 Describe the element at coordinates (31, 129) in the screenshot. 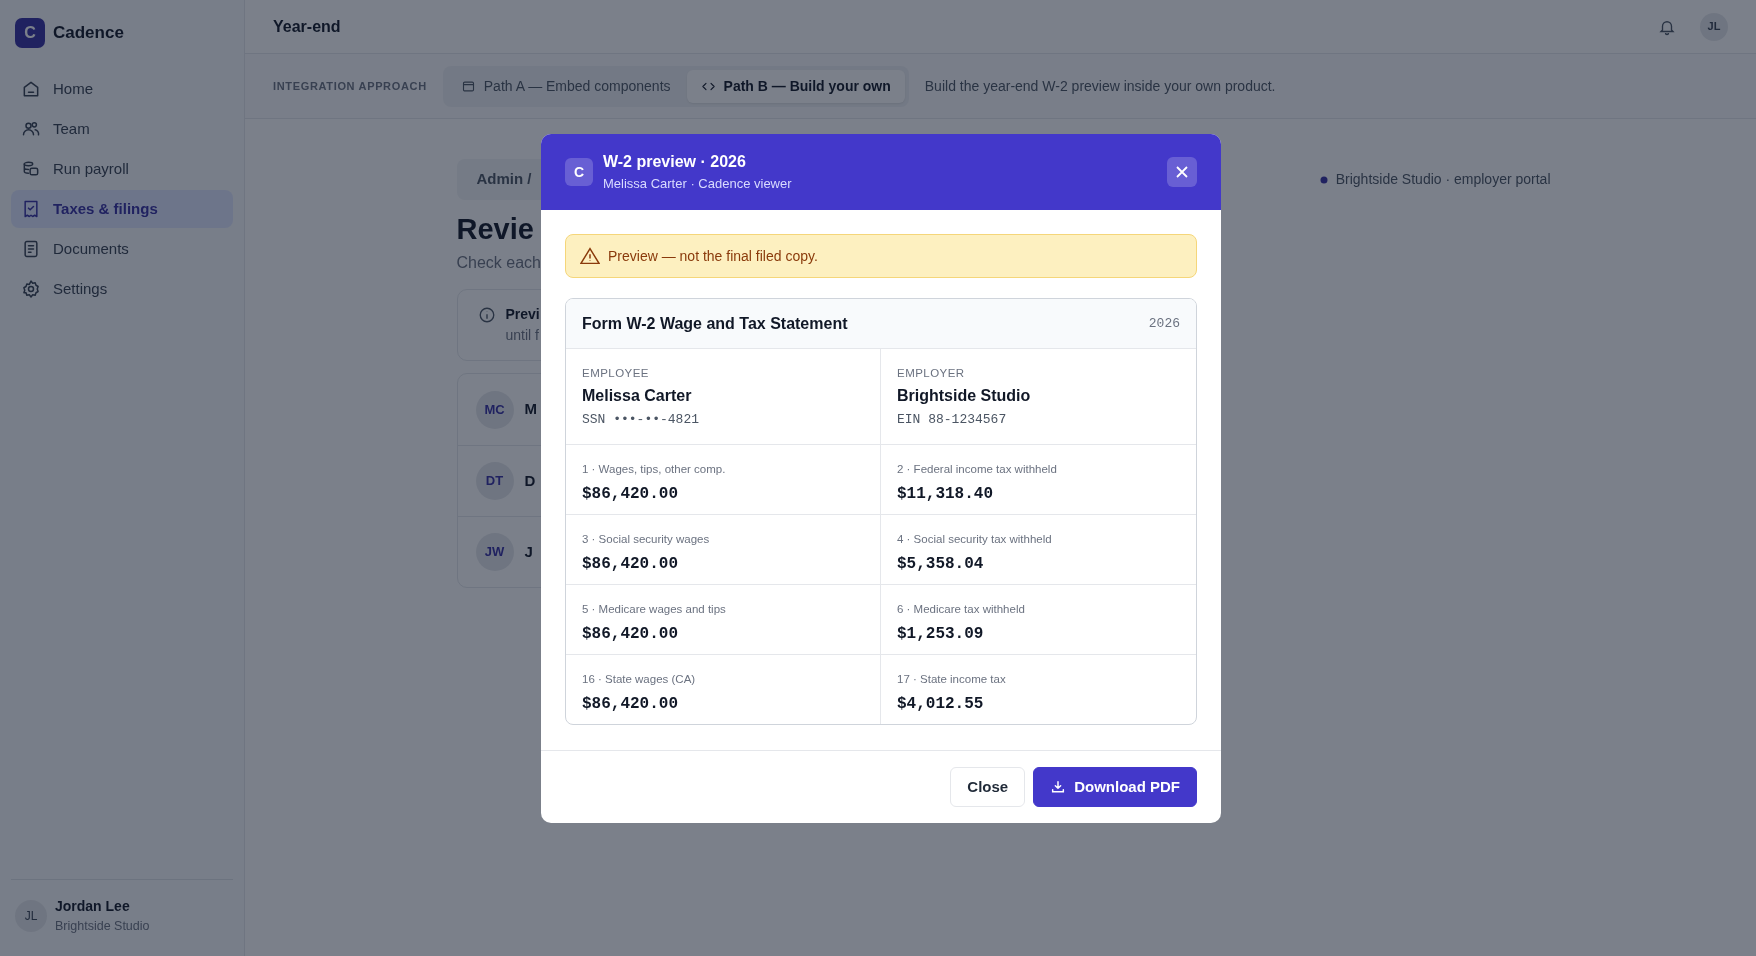

I see `people-icon` at that location.